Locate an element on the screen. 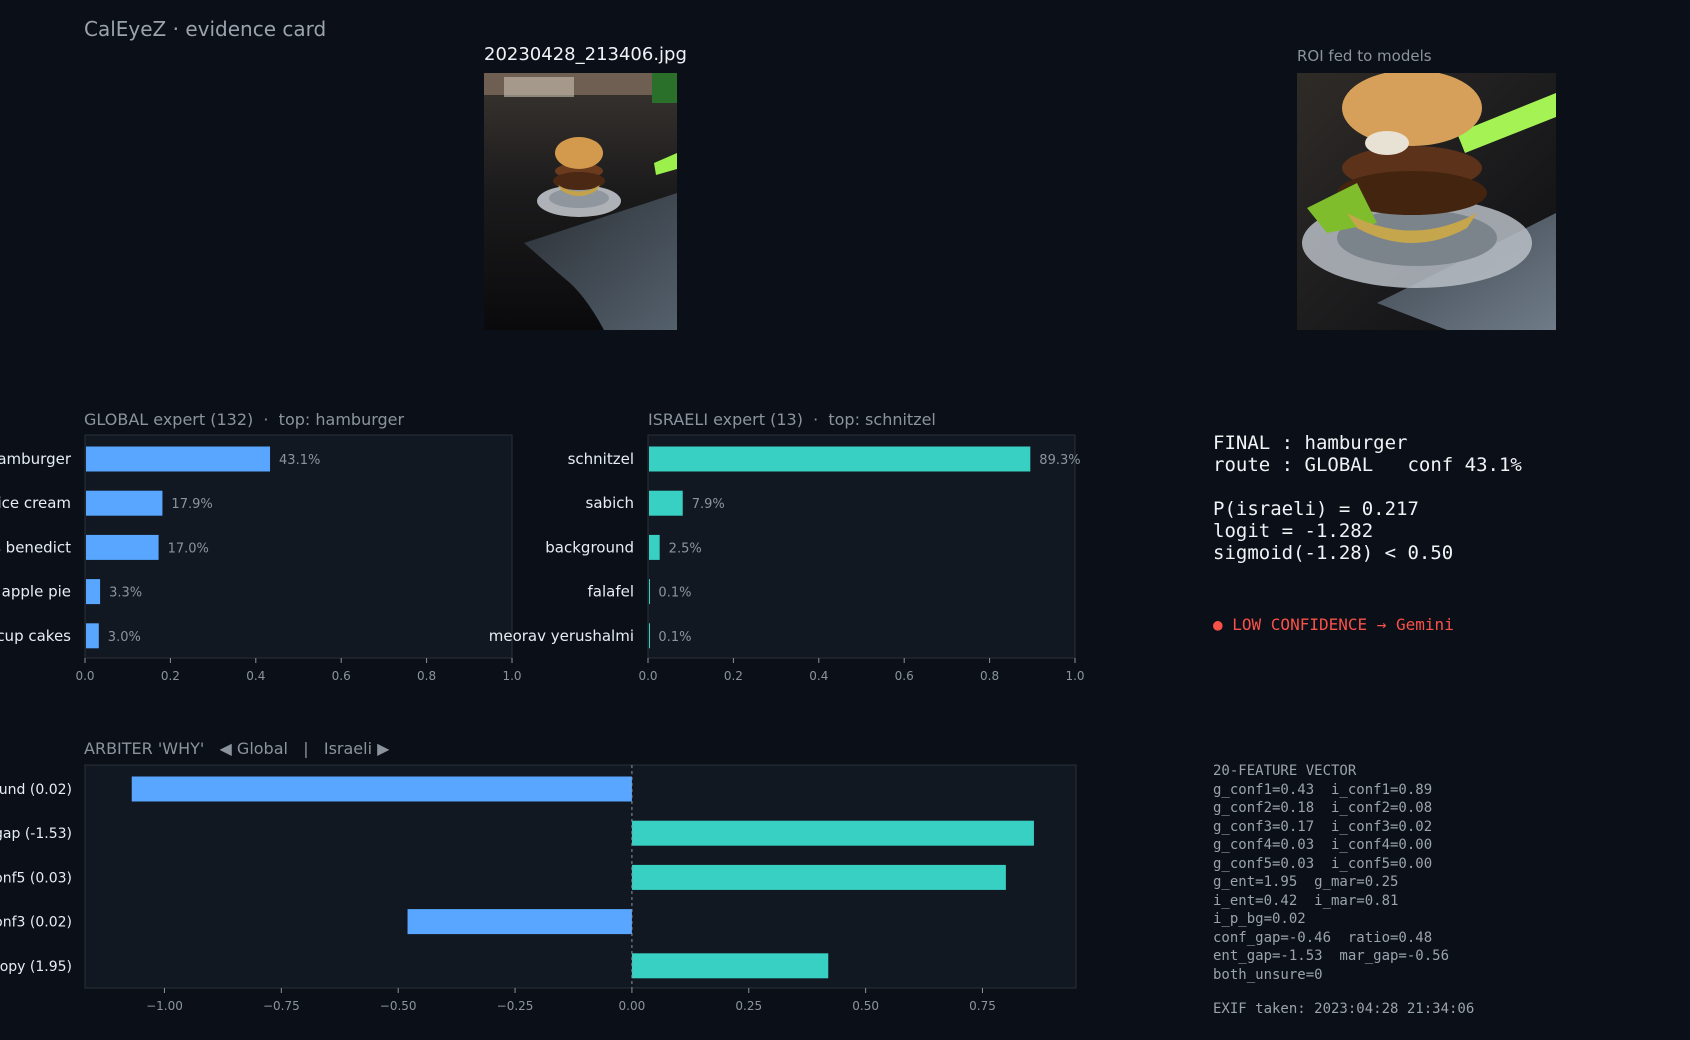 The image size is (1690, 1040). feature-vector-line: g_conf4=0.03 i_conf4=0.00 is located at coordinates (1323, 845).